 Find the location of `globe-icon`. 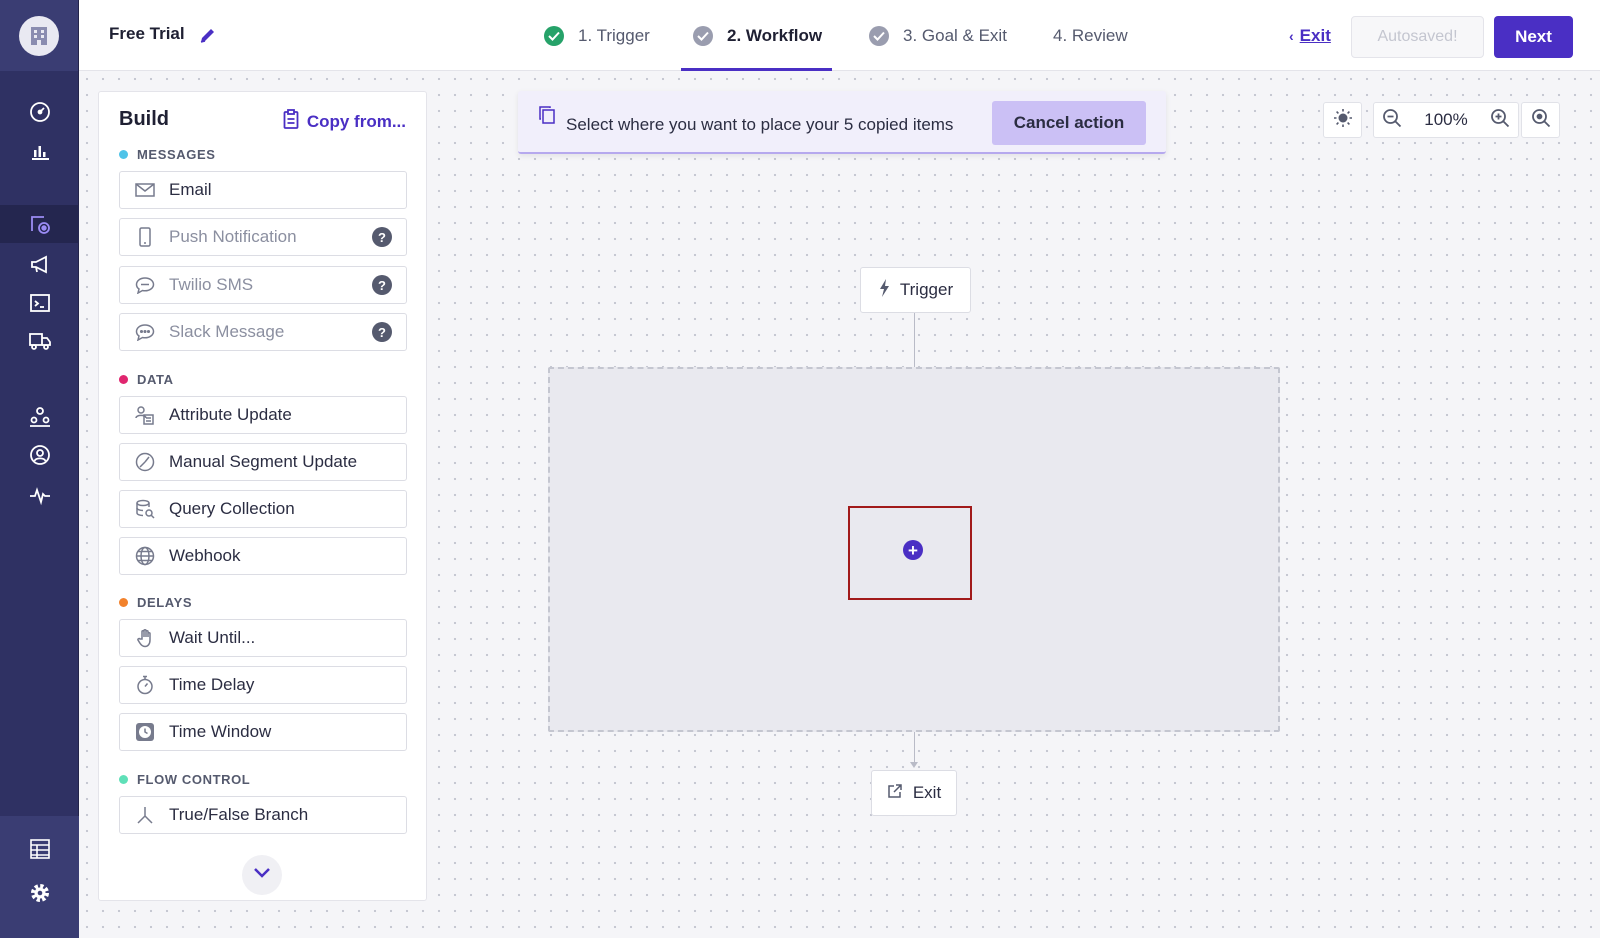

globe-icon is located at coordinates (145, 556).